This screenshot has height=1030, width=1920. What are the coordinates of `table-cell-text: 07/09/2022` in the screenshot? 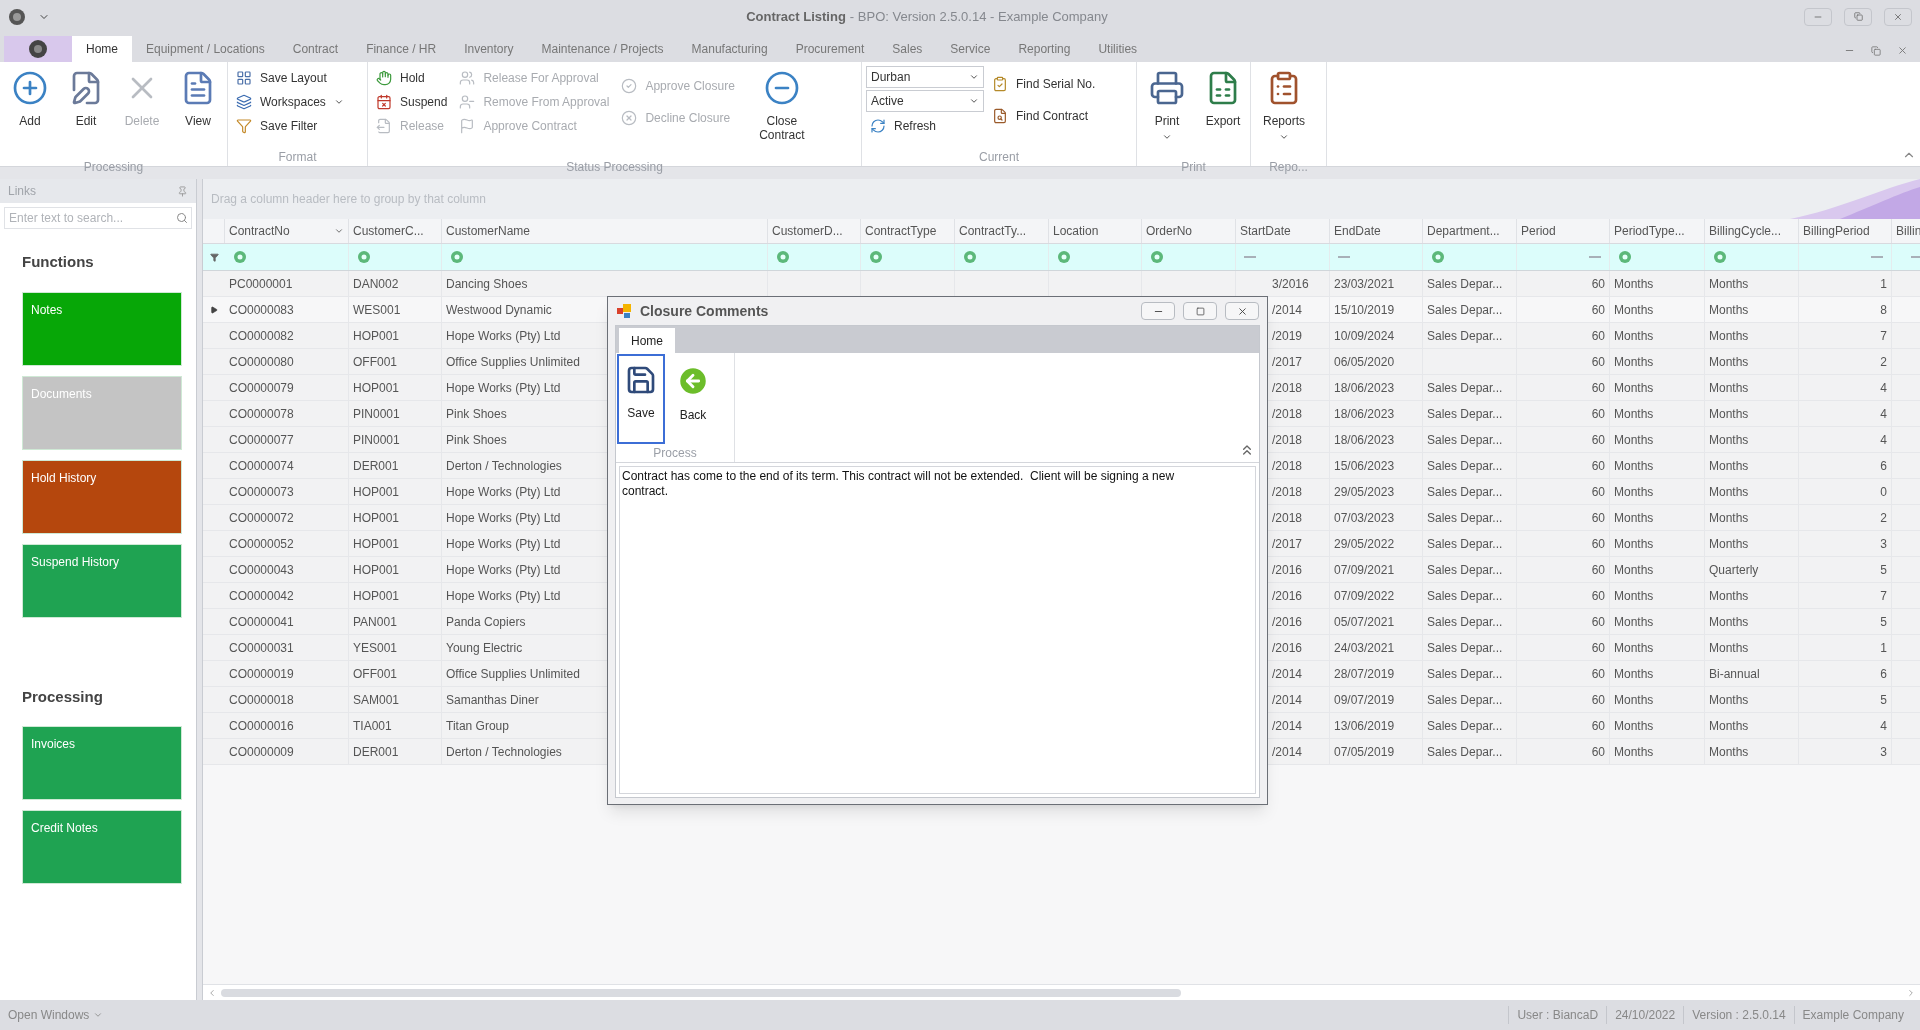 It's located at (1364, 596).